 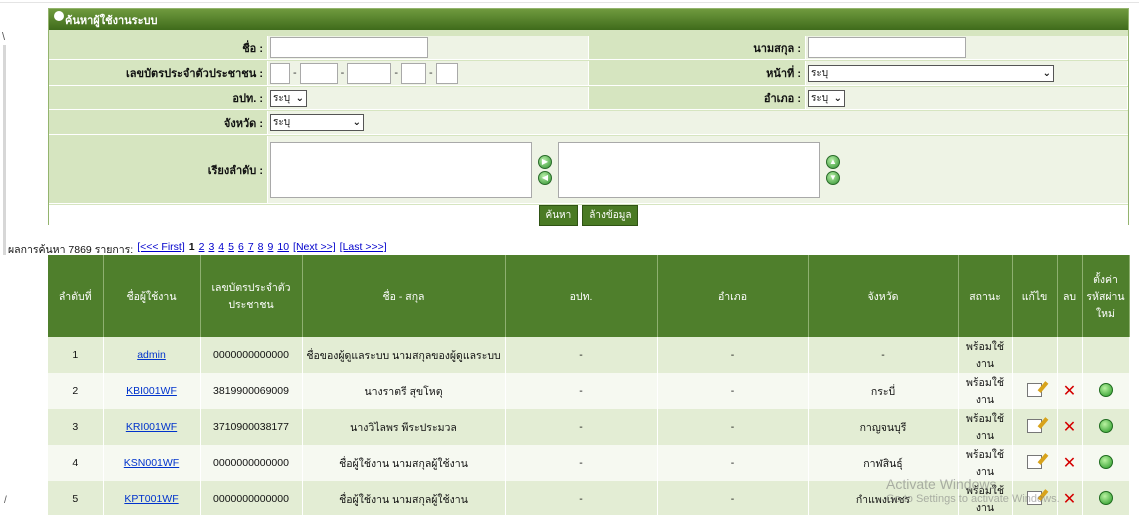 What do you see at coordinates (404, 463) in the screenshot?
I see `cell-fullname: ชื่อผู้ใช้งาน นามสกุลผู้ใช้งาน` at bounding box center [404, 463].